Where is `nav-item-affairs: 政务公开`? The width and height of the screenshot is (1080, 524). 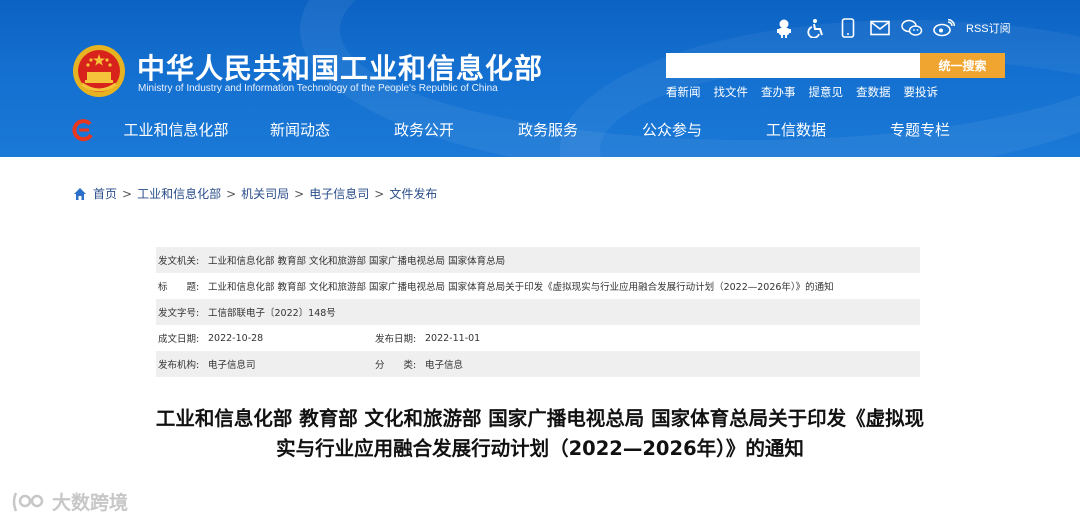
nav-item-affairs: 政务公开 is located at coordinates (424, 130).